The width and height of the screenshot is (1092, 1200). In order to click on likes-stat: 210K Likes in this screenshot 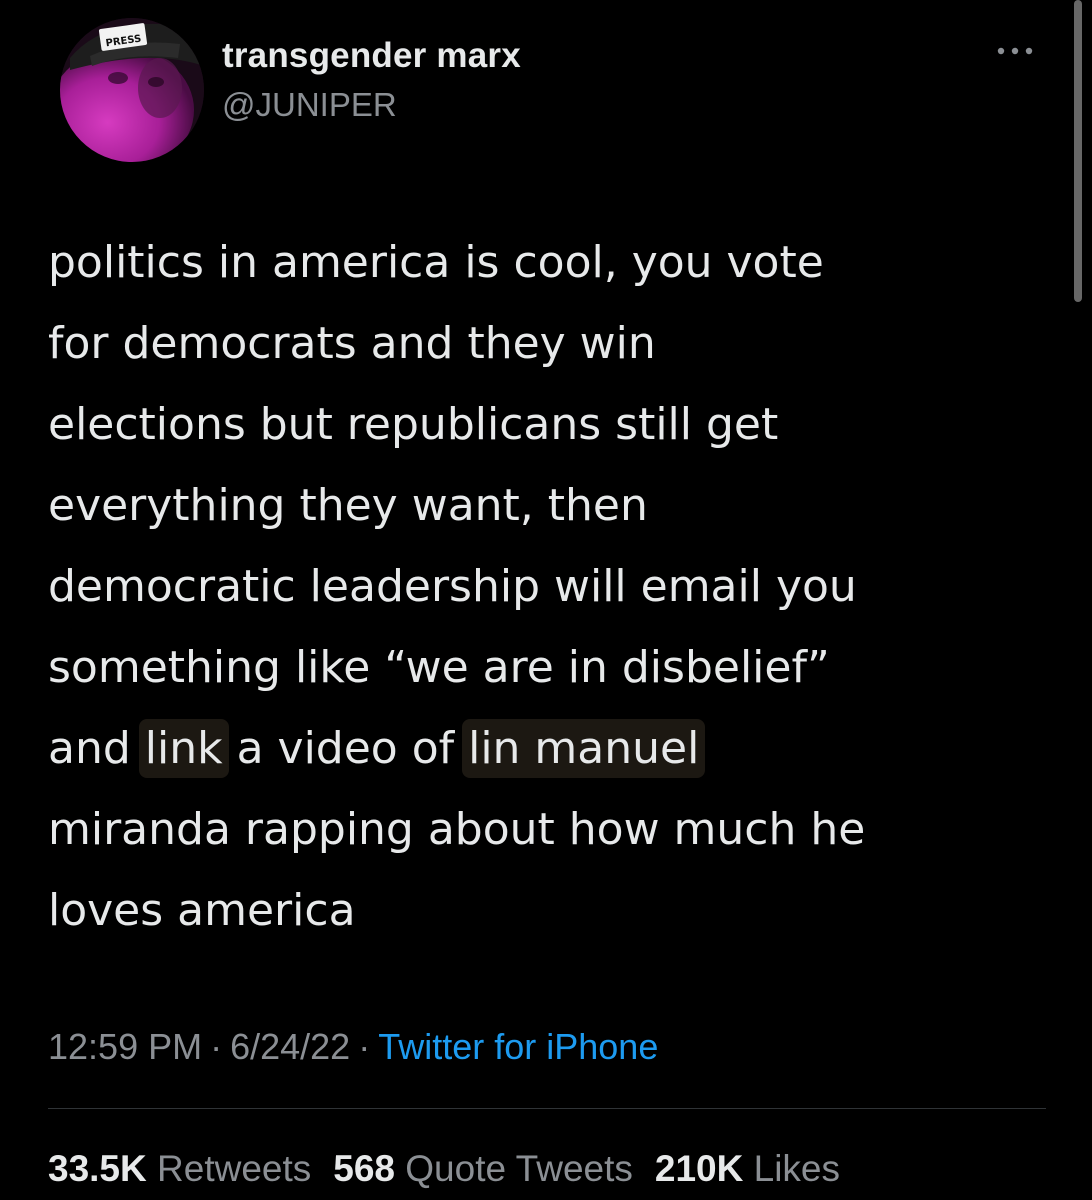, I will do `click(747, 1168)`.